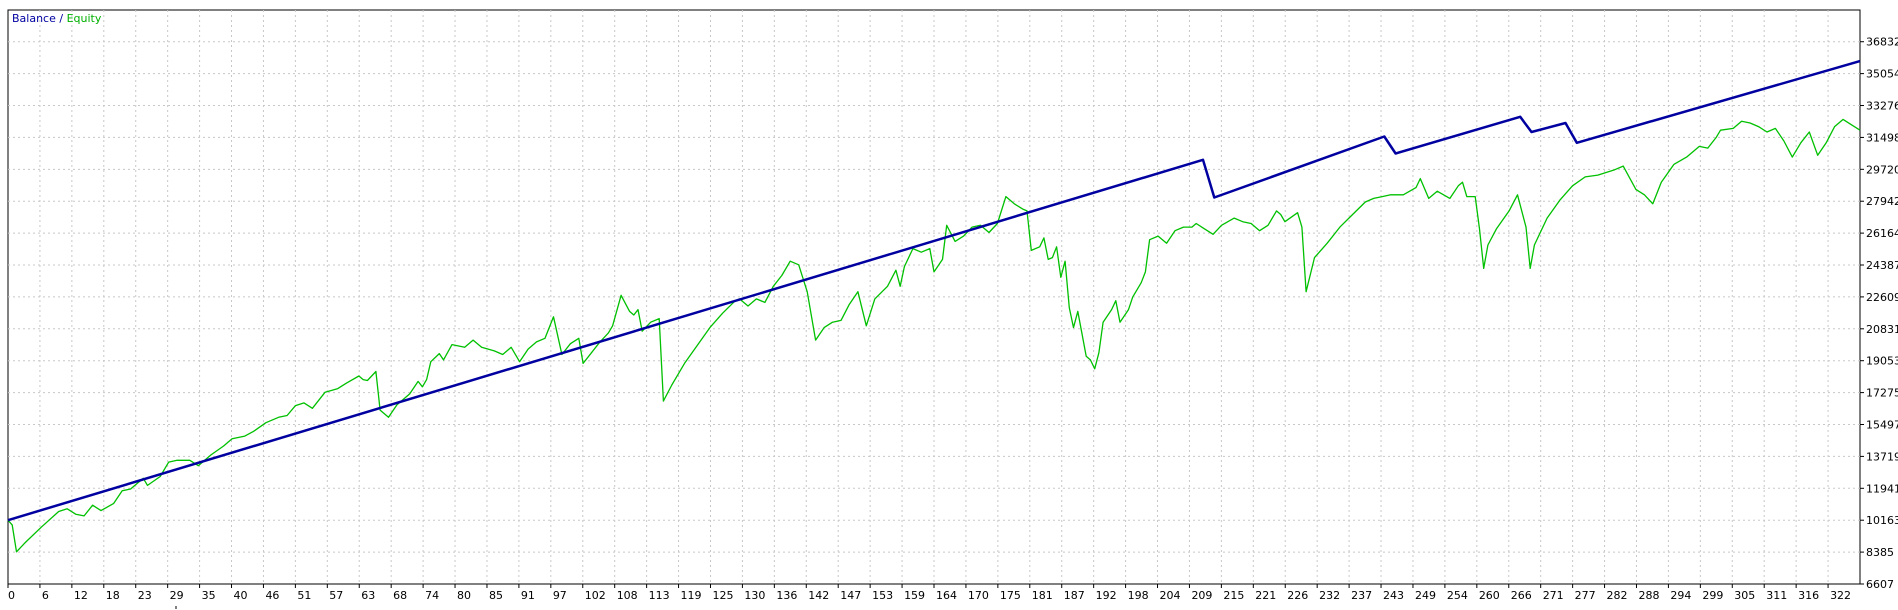  Describe the element at coordinates (113, 595) in the screenshot. I see `x-tick-label: 18` at that location.